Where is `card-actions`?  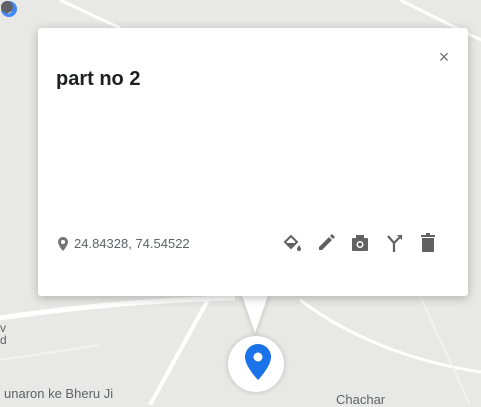
card-actions is located at coordinates (355, 243).